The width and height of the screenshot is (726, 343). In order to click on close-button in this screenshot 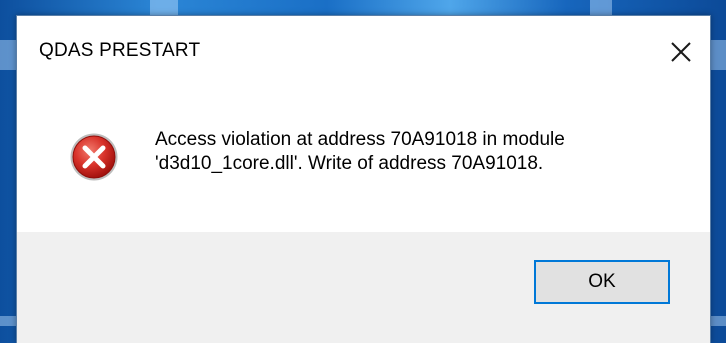, I will do `click(681, 52)`.